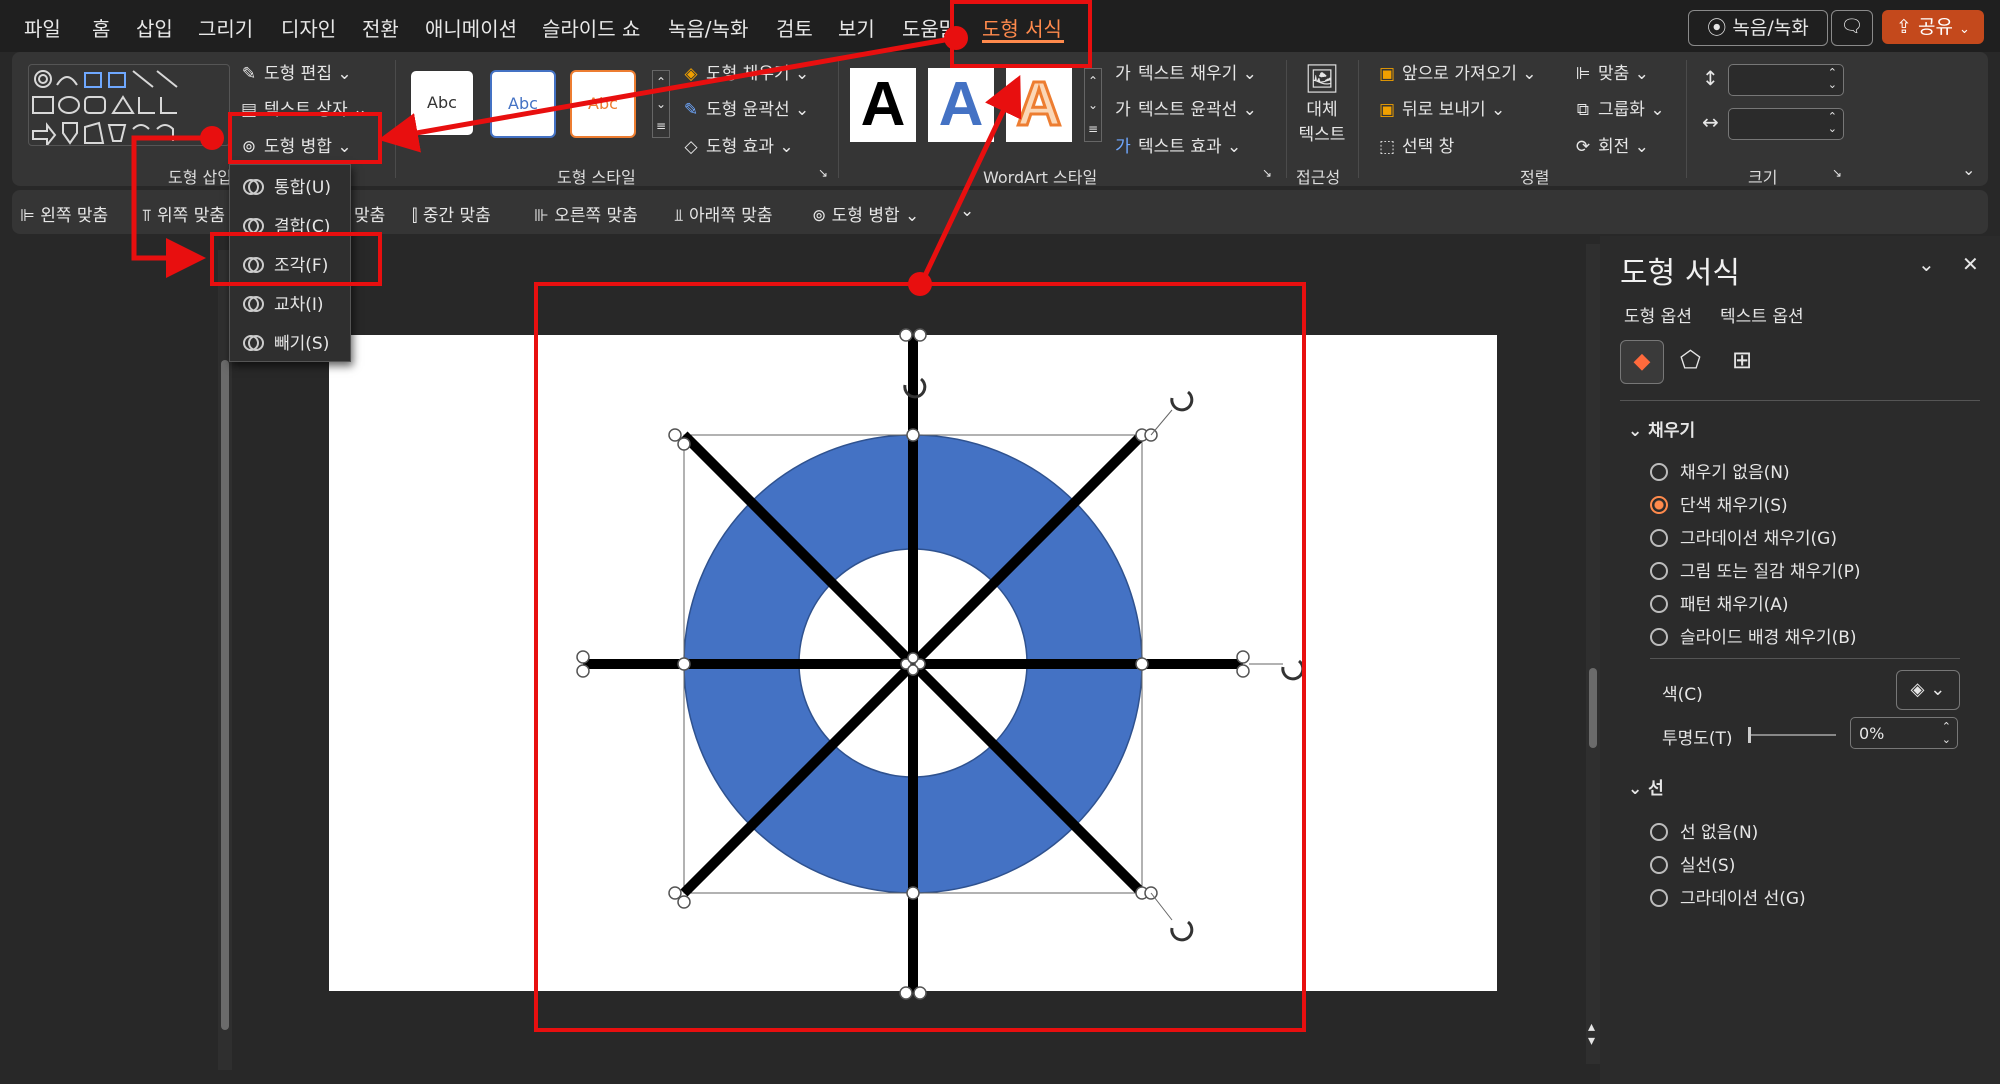 The image size is (2000, 1084). I want to click on annotation-arrows, so click(576, 161).